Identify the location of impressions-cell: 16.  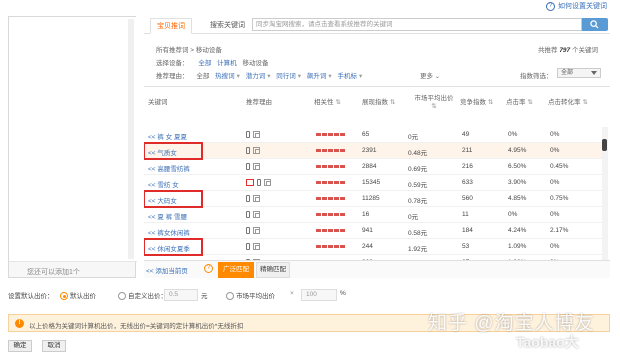
(366, 214).